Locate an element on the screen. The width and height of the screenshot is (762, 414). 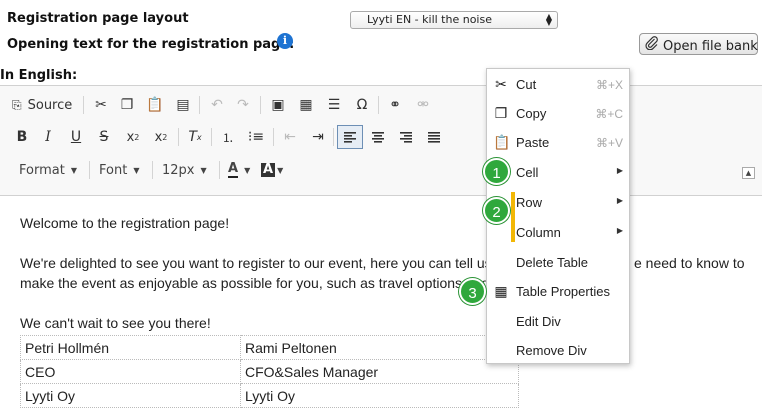
cut-icon: ✂ is located at coordinates (101, 105).